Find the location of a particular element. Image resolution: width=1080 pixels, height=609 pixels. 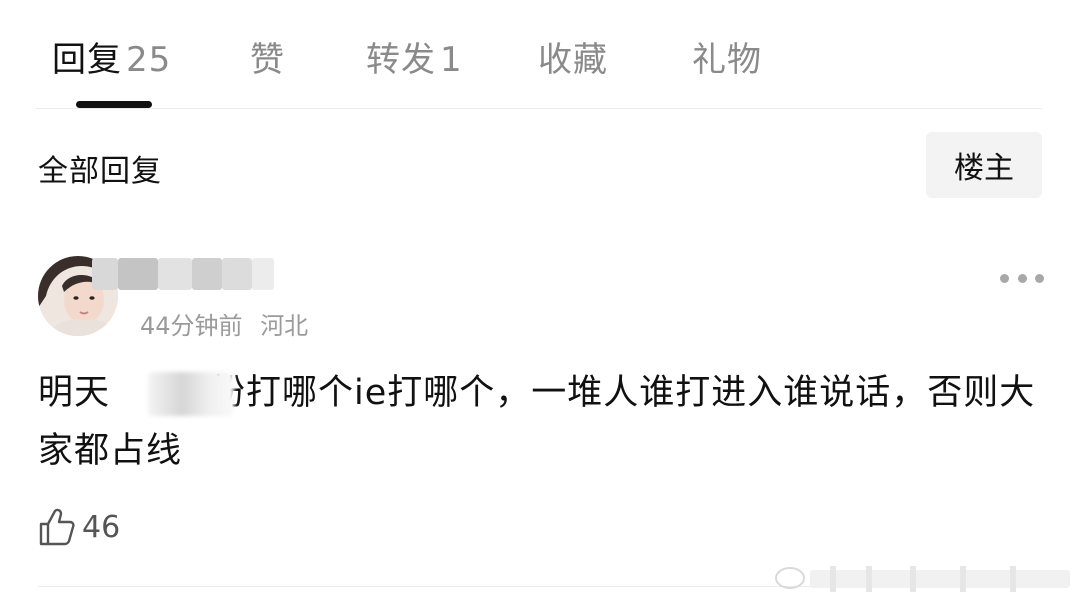

tab-reposts: 转发 1 is located at coordinates (414, 56).